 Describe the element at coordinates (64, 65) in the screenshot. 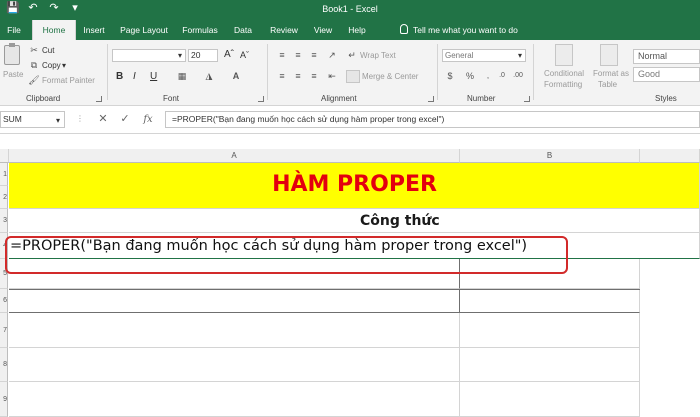

I see `copy-dropdown-icon: ▾` at that location.